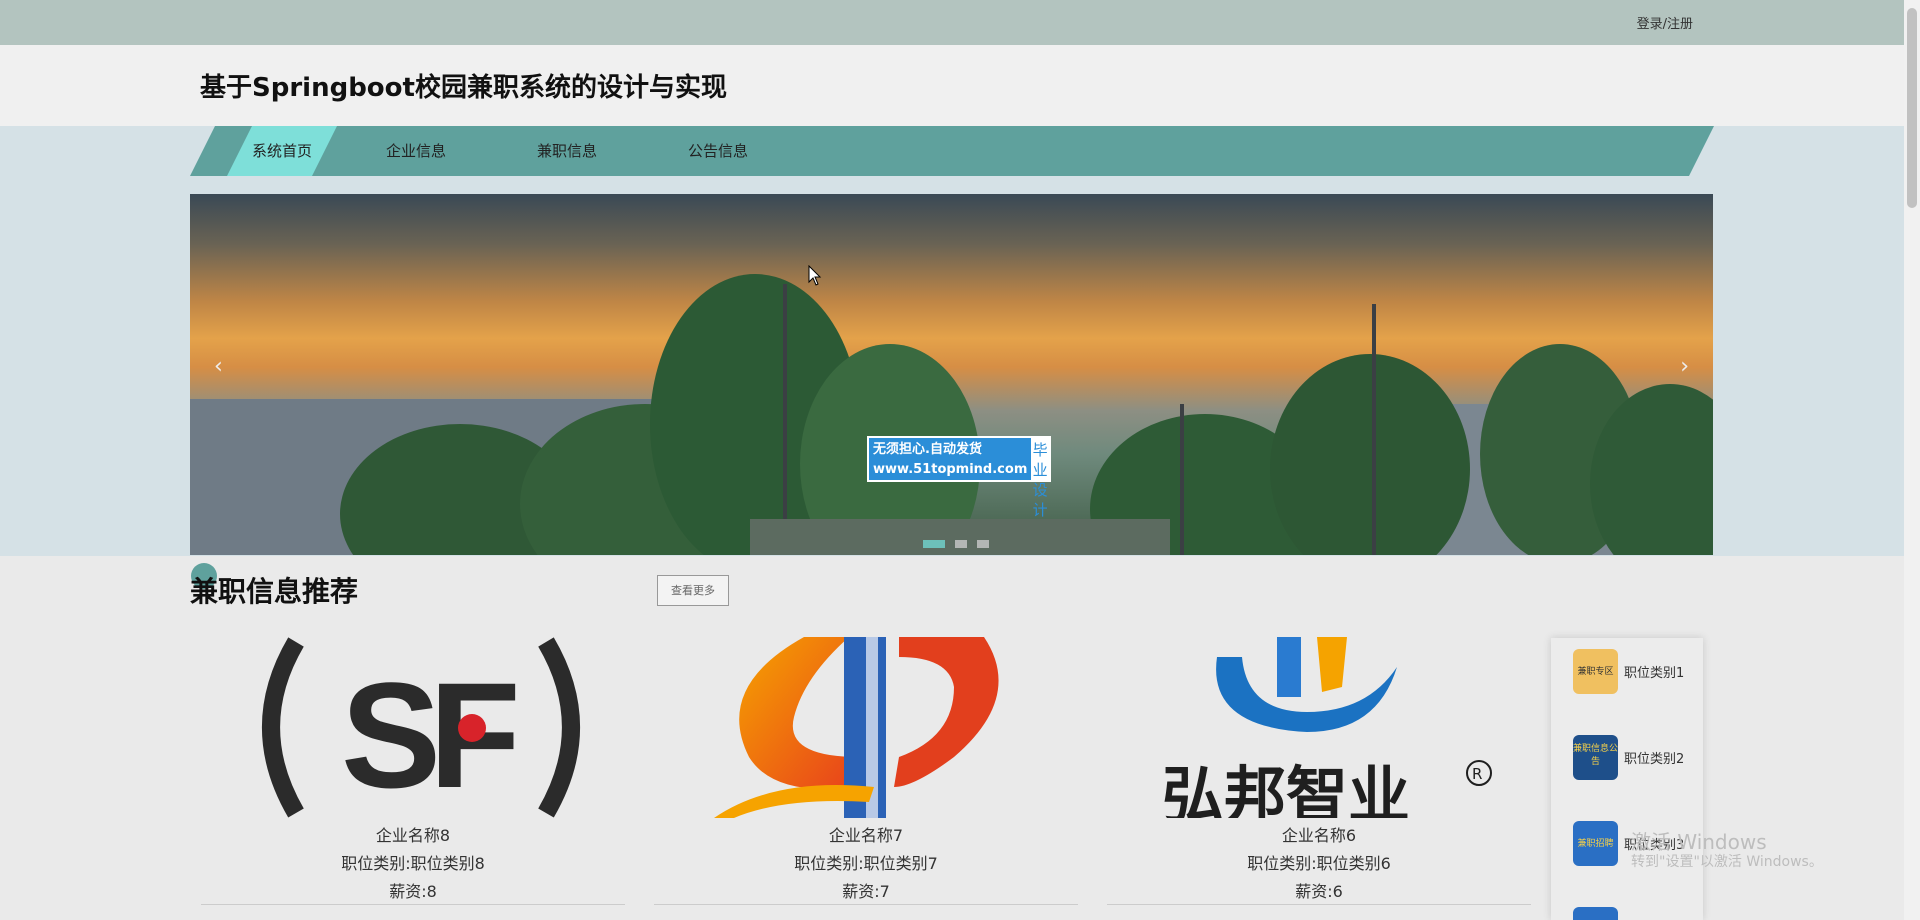  Describe the element at coordinates (1319, 863) in the screenshot. I see `job-category: 职位类别:职位类别6` at that location.